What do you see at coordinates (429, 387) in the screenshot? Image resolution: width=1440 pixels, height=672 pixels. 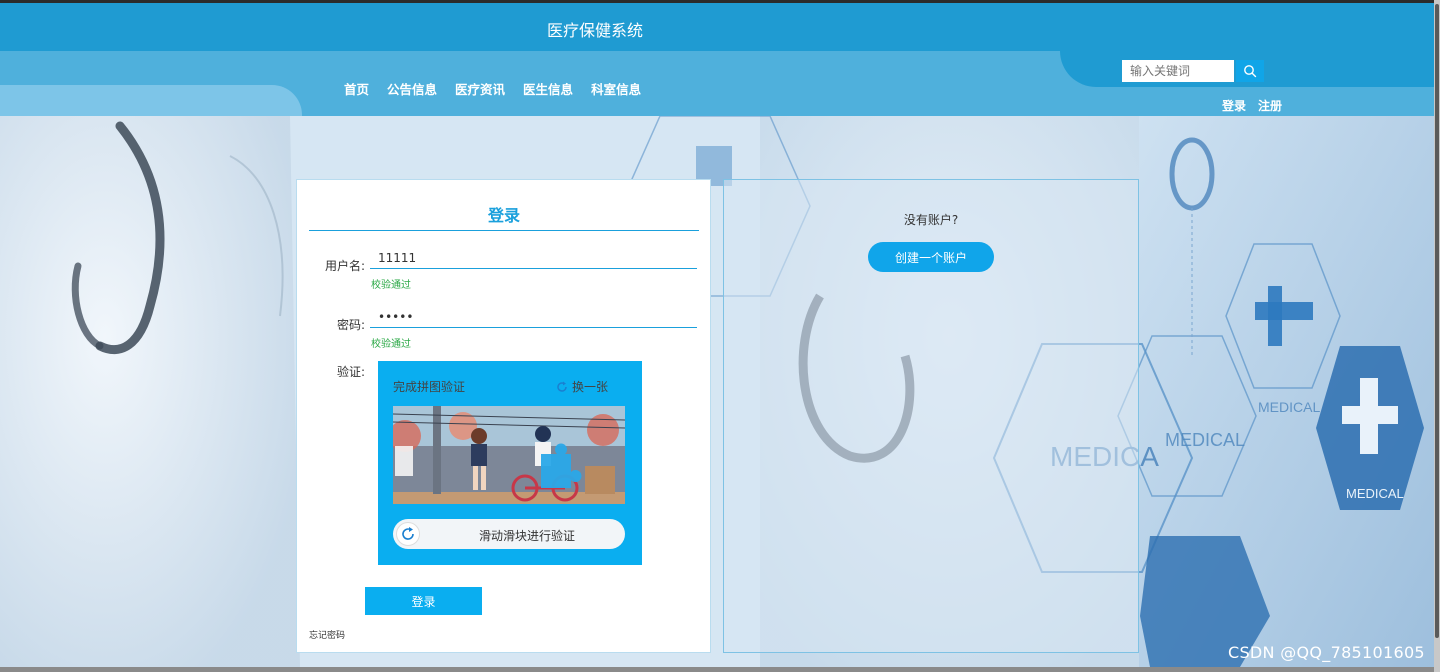 I see `captcha-title: 完成拼图验证` at bounding box center [429, 387].